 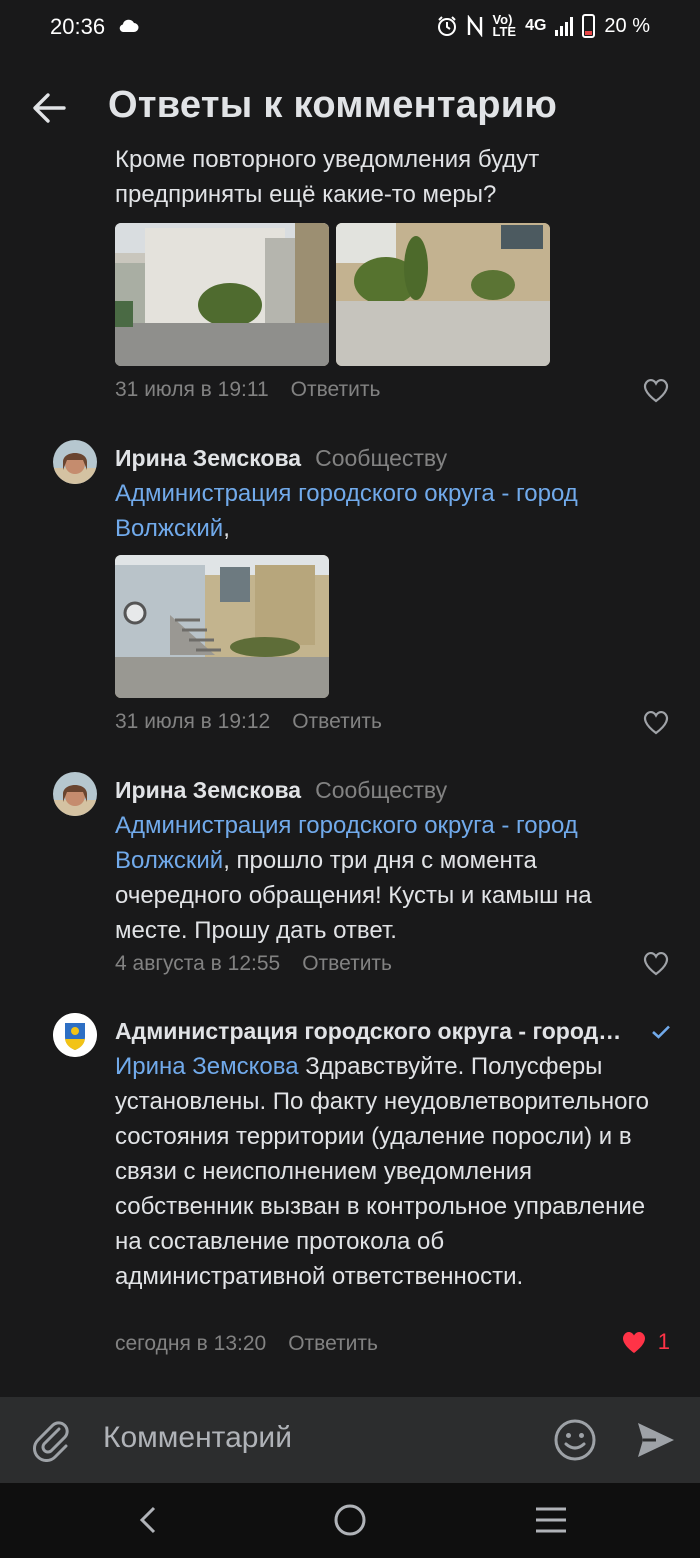 I want to click on comment-meta: 31 июля в 19:12 Ответить, so click(x=248, y=722).